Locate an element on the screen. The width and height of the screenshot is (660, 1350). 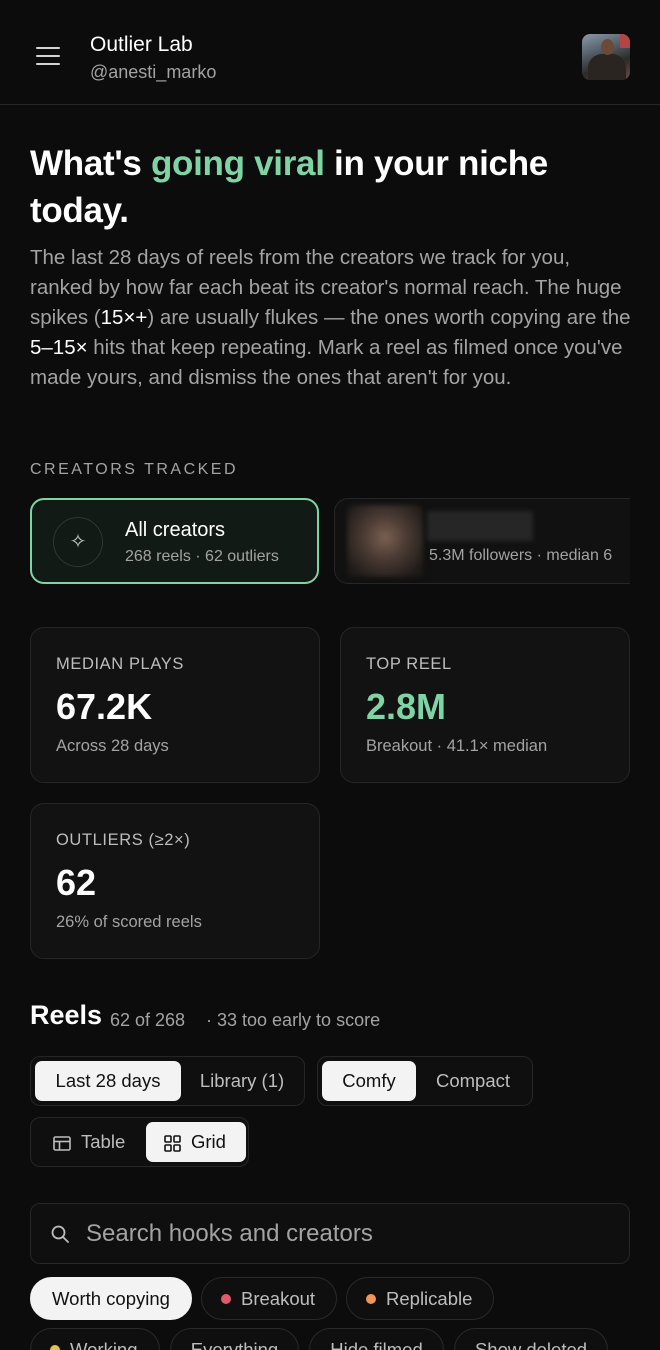
top-bar: Outlier Lab @anesti_marko is located at coordinates (330, 52).